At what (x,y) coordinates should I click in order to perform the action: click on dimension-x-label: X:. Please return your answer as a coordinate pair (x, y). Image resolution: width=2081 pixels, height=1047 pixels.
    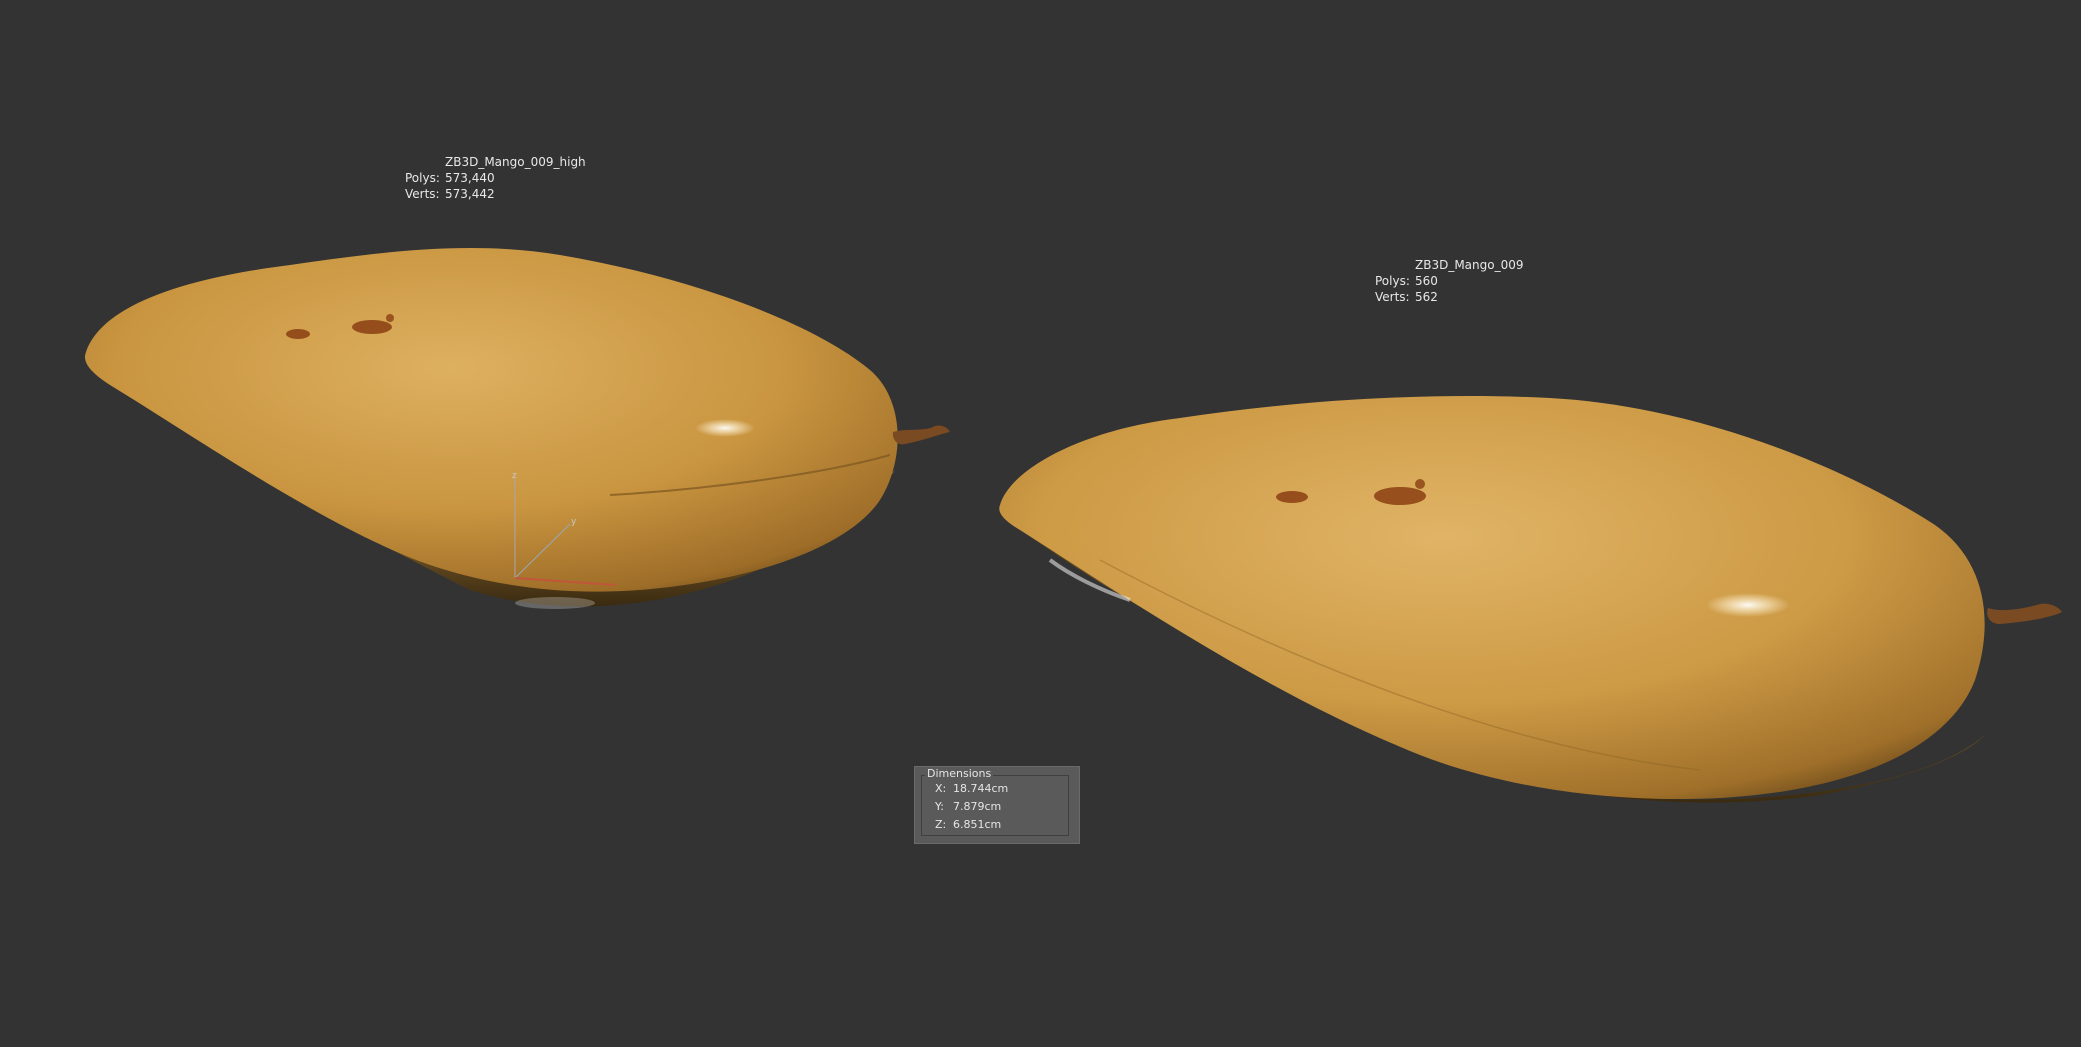
    Looking at the image, I should click on (941, 788).